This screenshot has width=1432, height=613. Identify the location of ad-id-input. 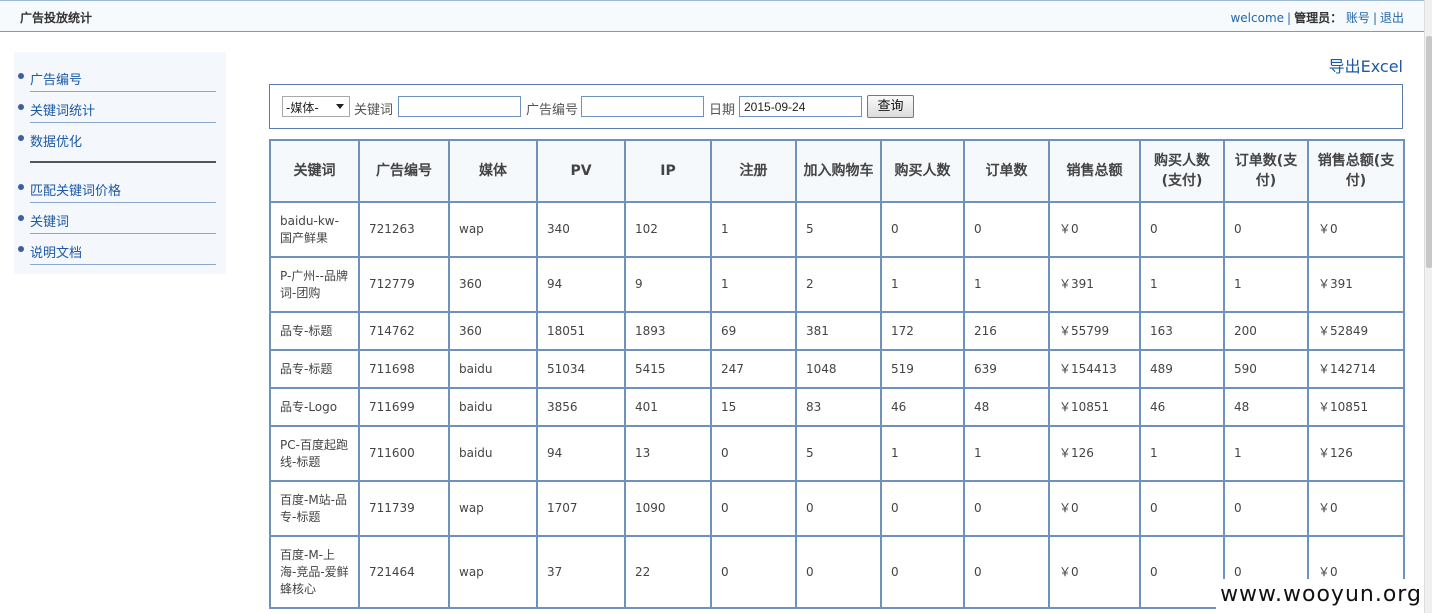
(642, 106).